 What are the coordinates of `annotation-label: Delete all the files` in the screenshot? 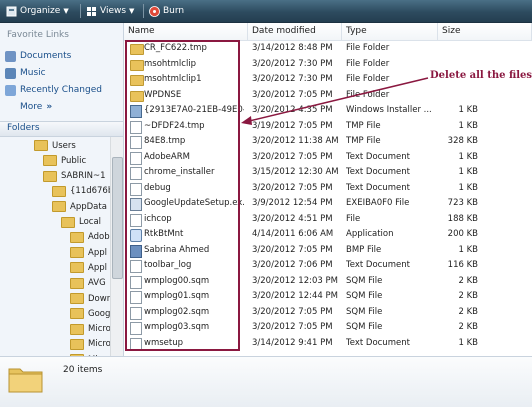 It's located at (481, 75).